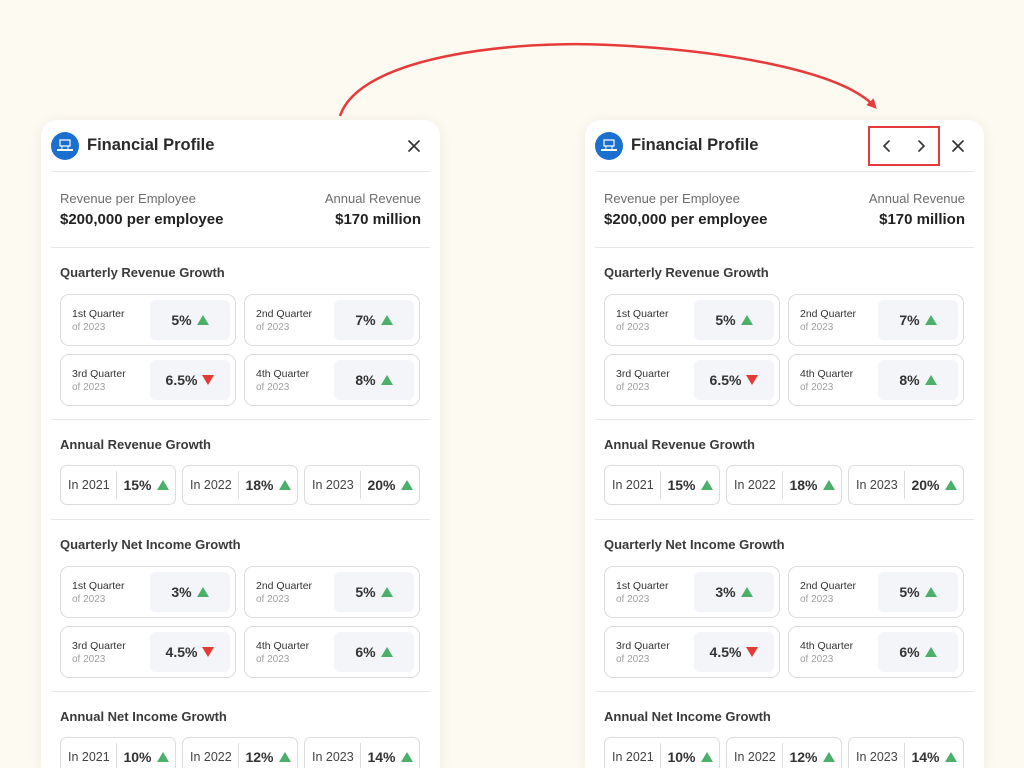 The width and height of the screenshot is (1024, 768). Describe the element at coordinates (390, 757) in the screenshot. I see `year-value-box: 14%` at that location.